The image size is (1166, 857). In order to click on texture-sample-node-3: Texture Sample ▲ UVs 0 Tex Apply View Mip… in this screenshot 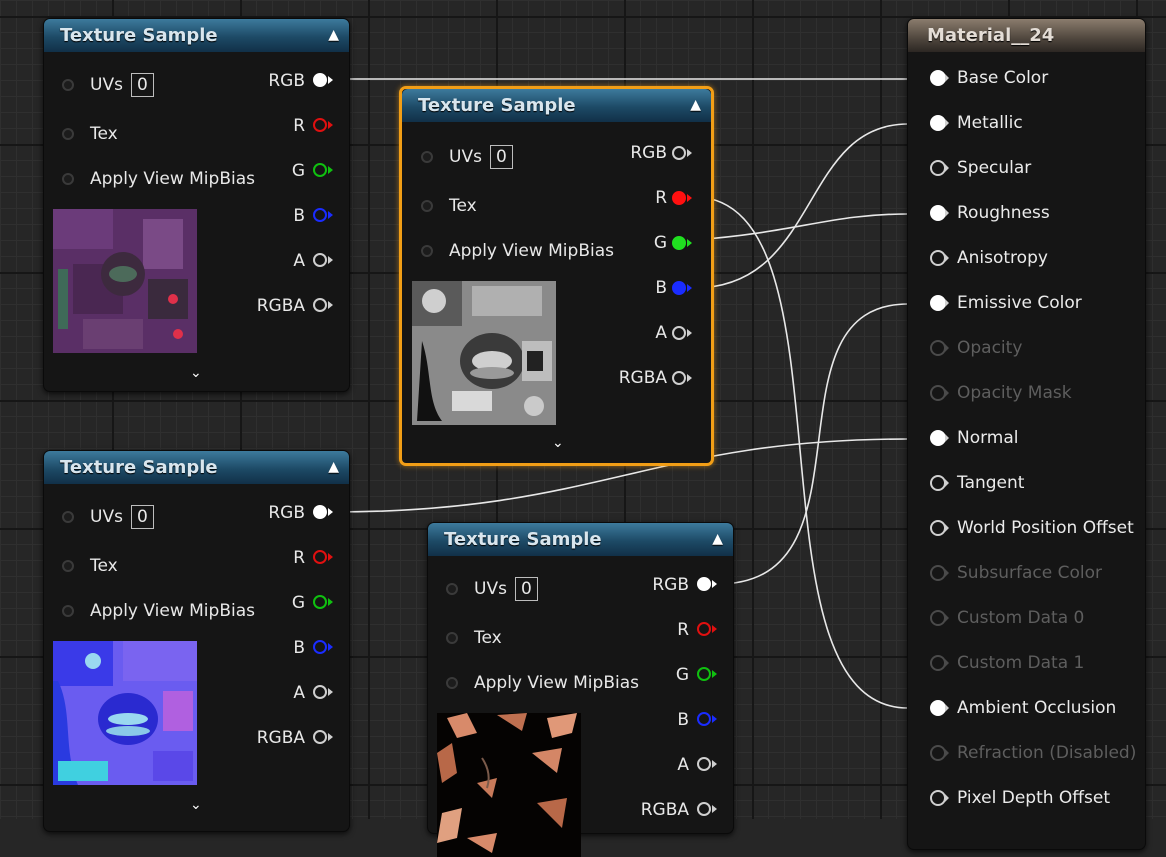, I will do `click(196, 641)`.